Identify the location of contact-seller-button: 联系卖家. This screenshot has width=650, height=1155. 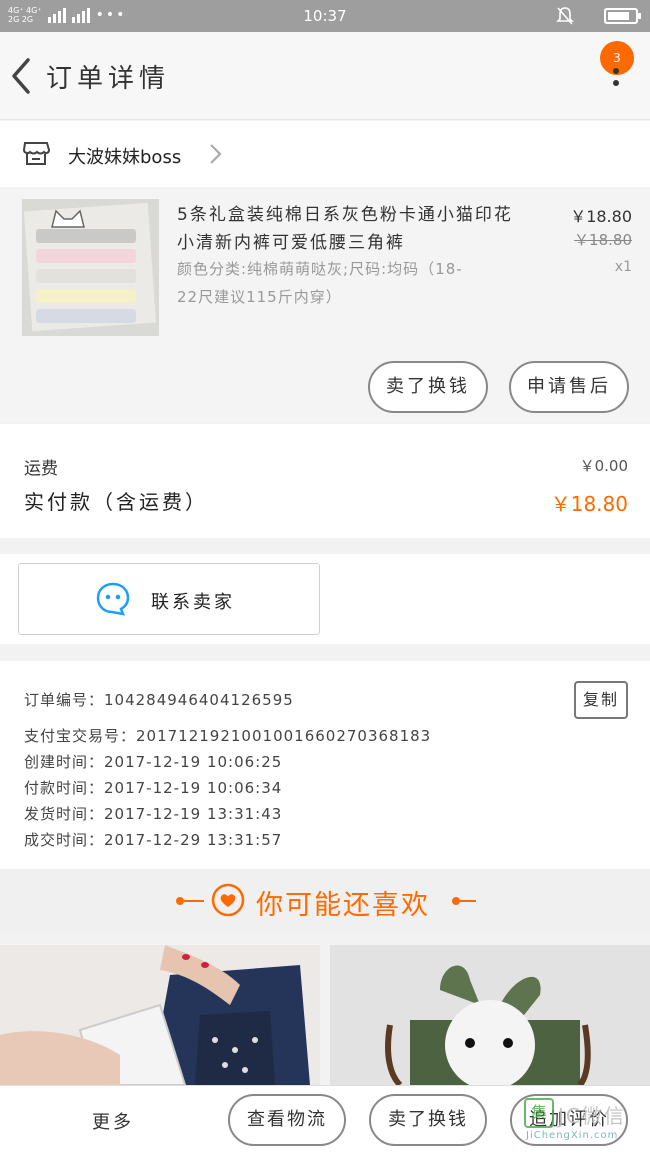
(169, 599).